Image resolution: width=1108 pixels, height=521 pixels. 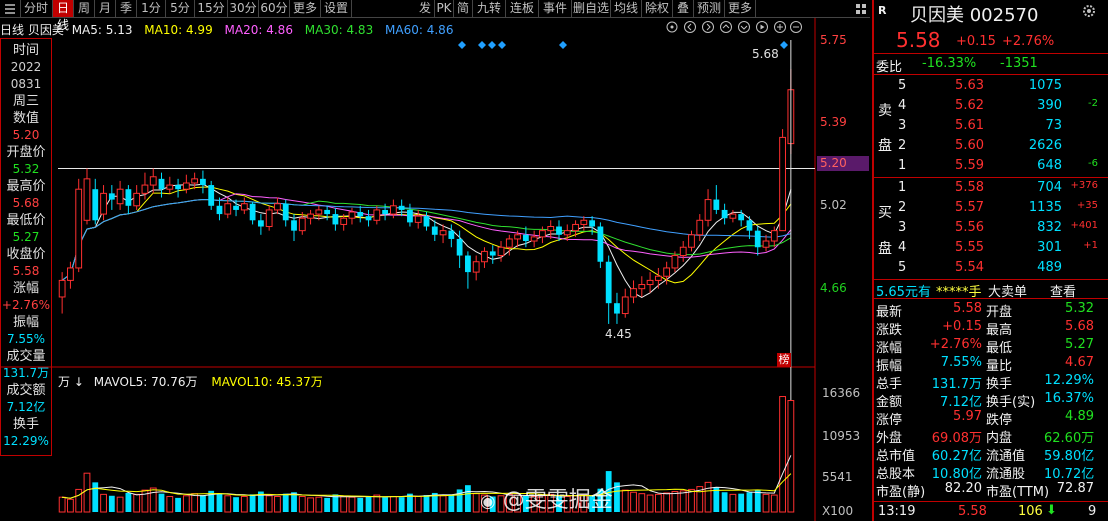 What do you see at coordinates (555, 8) in the screenshot?
I see `tool-button: 事件` at bounding box center [555, 8].